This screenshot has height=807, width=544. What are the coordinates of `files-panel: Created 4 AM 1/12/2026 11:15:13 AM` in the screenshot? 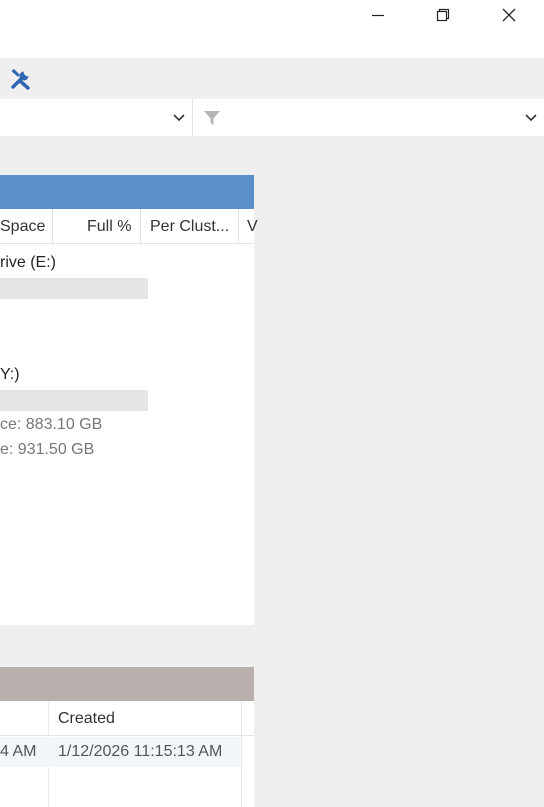 It's located at (127, 737).